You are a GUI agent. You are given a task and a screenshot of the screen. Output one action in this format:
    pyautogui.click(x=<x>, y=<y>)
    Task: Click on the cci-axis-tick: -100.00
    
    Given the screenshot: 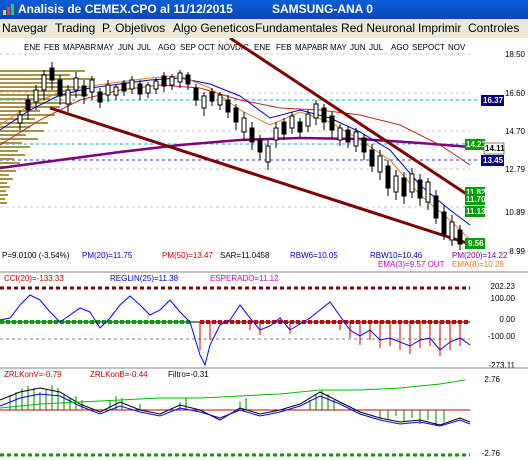 What is the action you would take?
    pyautogui.click(x=502, y=336)
    